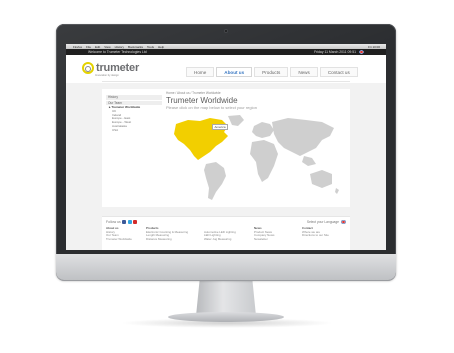 The height and width of the screenshot is (353, 454). Describe the element at coordinates (335, 52) in the screenshot. I see `date-text: Friday 11 March 2011 09:51` at that location.